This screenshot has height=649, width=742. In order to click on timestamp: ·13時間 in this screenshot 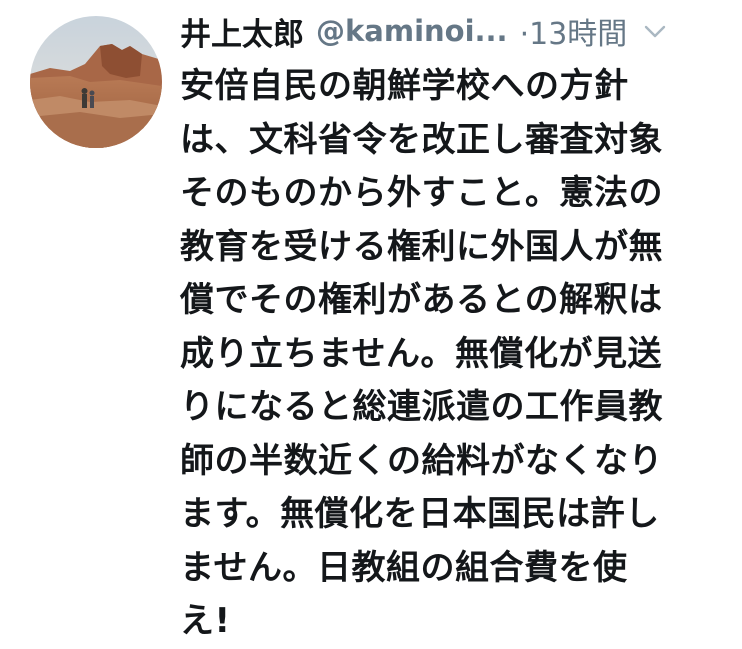, I will do `click(574, 31)`.